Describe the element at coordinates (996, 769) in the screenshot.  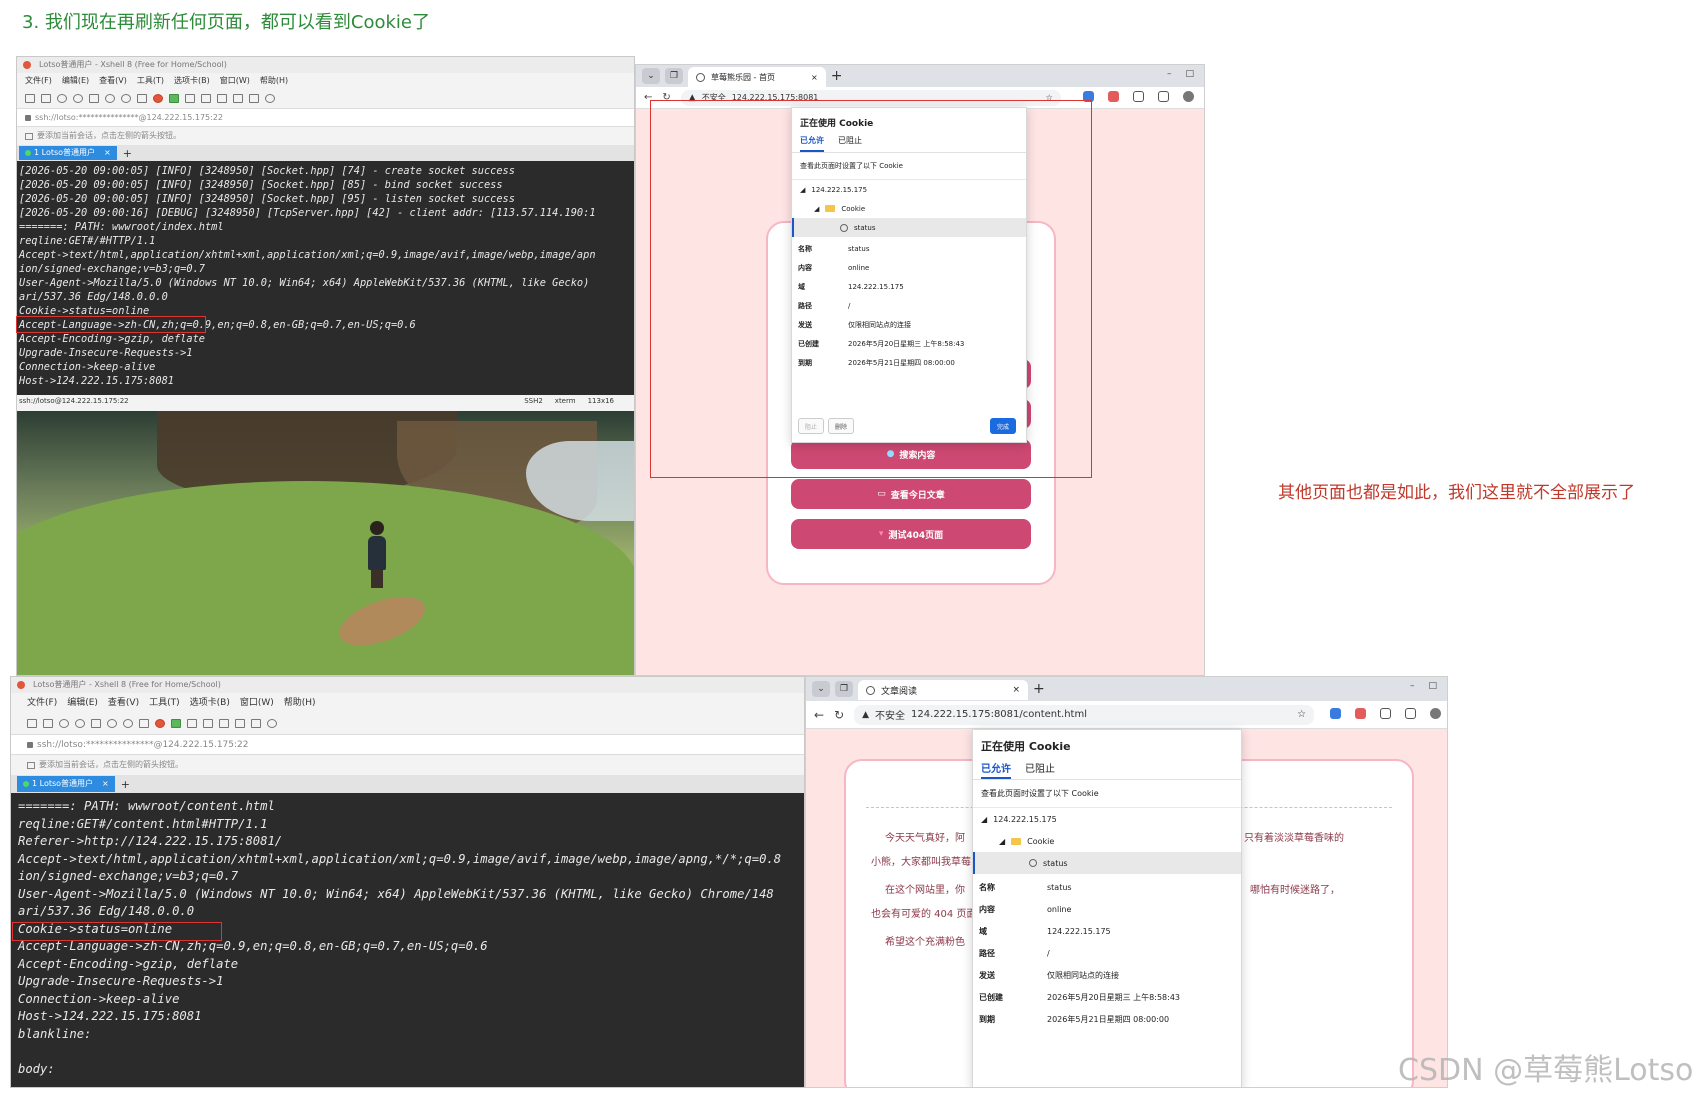
I see `tab-allowed: 已允许` at that location.